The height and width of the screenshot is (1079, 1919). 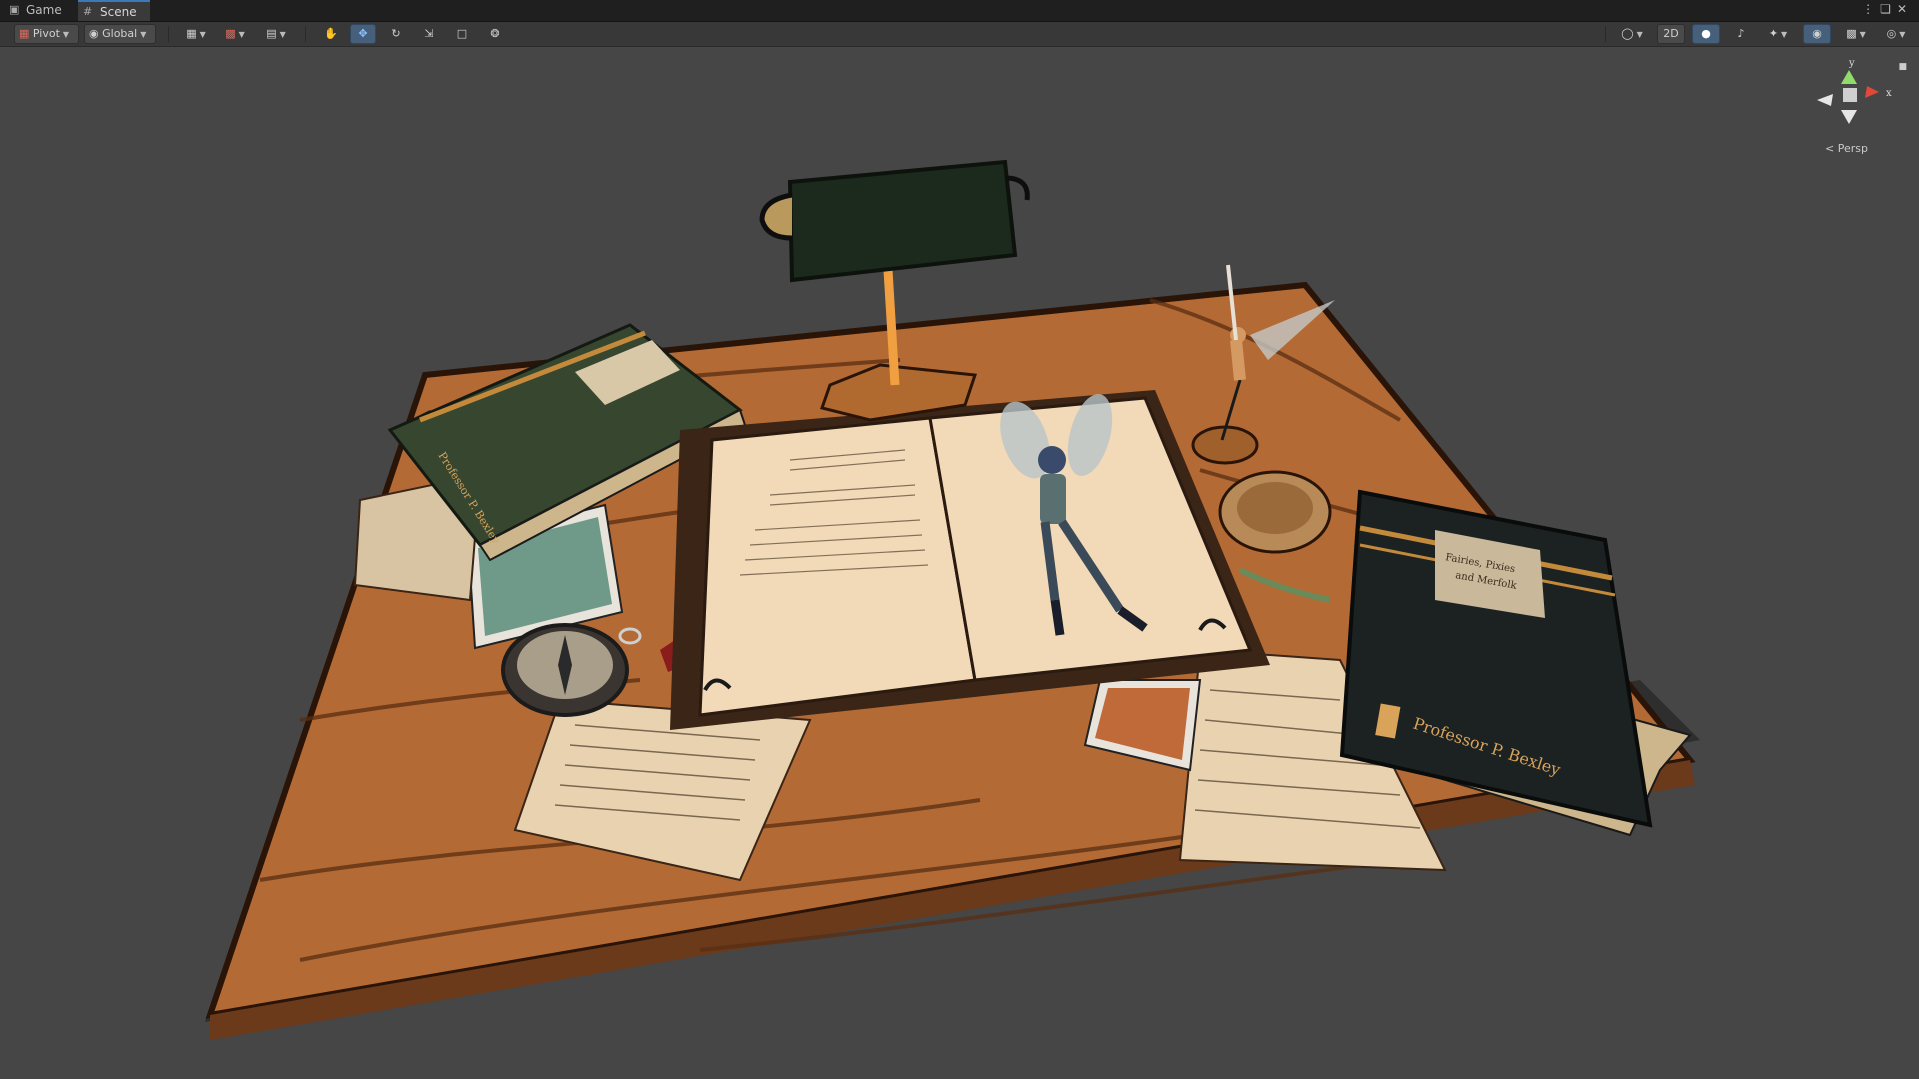 I want to click on window-controls: ⋮❏✕, so click(x=1887, y=9).